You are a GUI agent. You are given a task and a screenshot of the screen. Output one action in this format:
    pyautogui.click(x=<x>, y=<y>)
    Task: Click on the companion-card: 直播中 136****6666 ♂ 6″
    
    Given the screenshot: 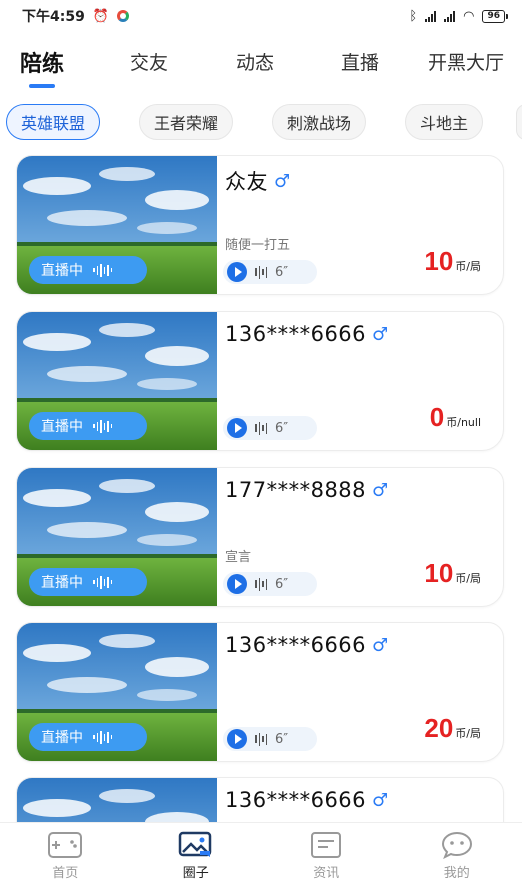 What is the action you would take?
    pyautogui.click(x=260, y=799)
    